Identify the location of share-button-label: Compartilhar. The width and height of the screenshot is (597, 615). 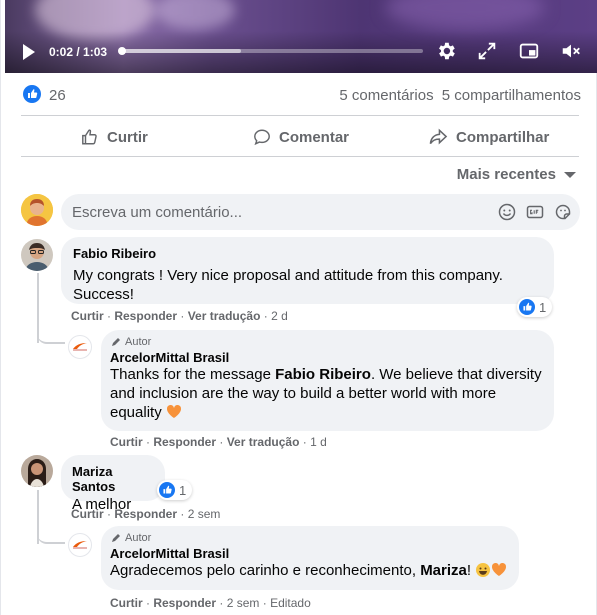
(503, 137).